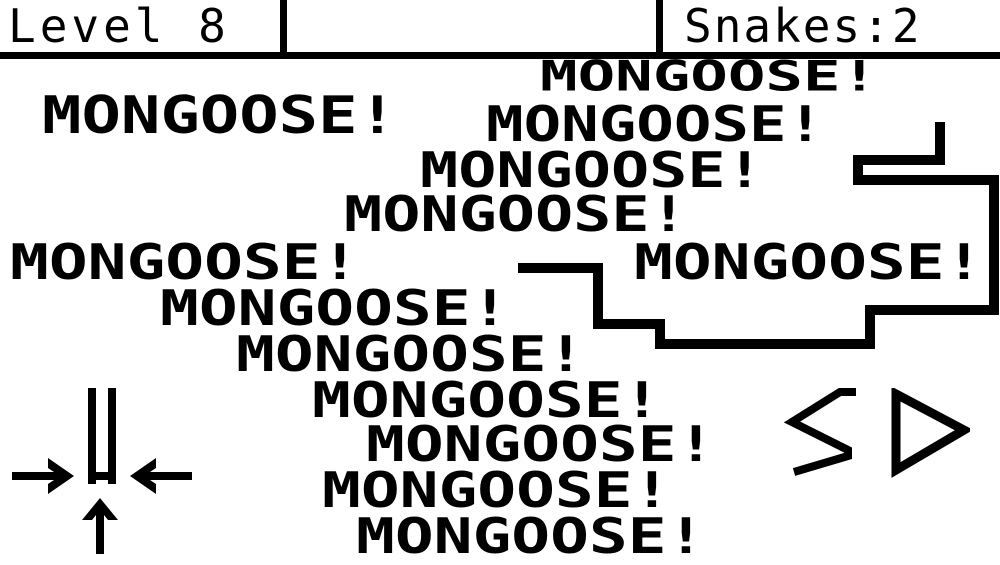 The image size is (1000, 565). Describe the element at coordinates (824, 431) in the screenshot. I see `s-logo-icon` at that location.